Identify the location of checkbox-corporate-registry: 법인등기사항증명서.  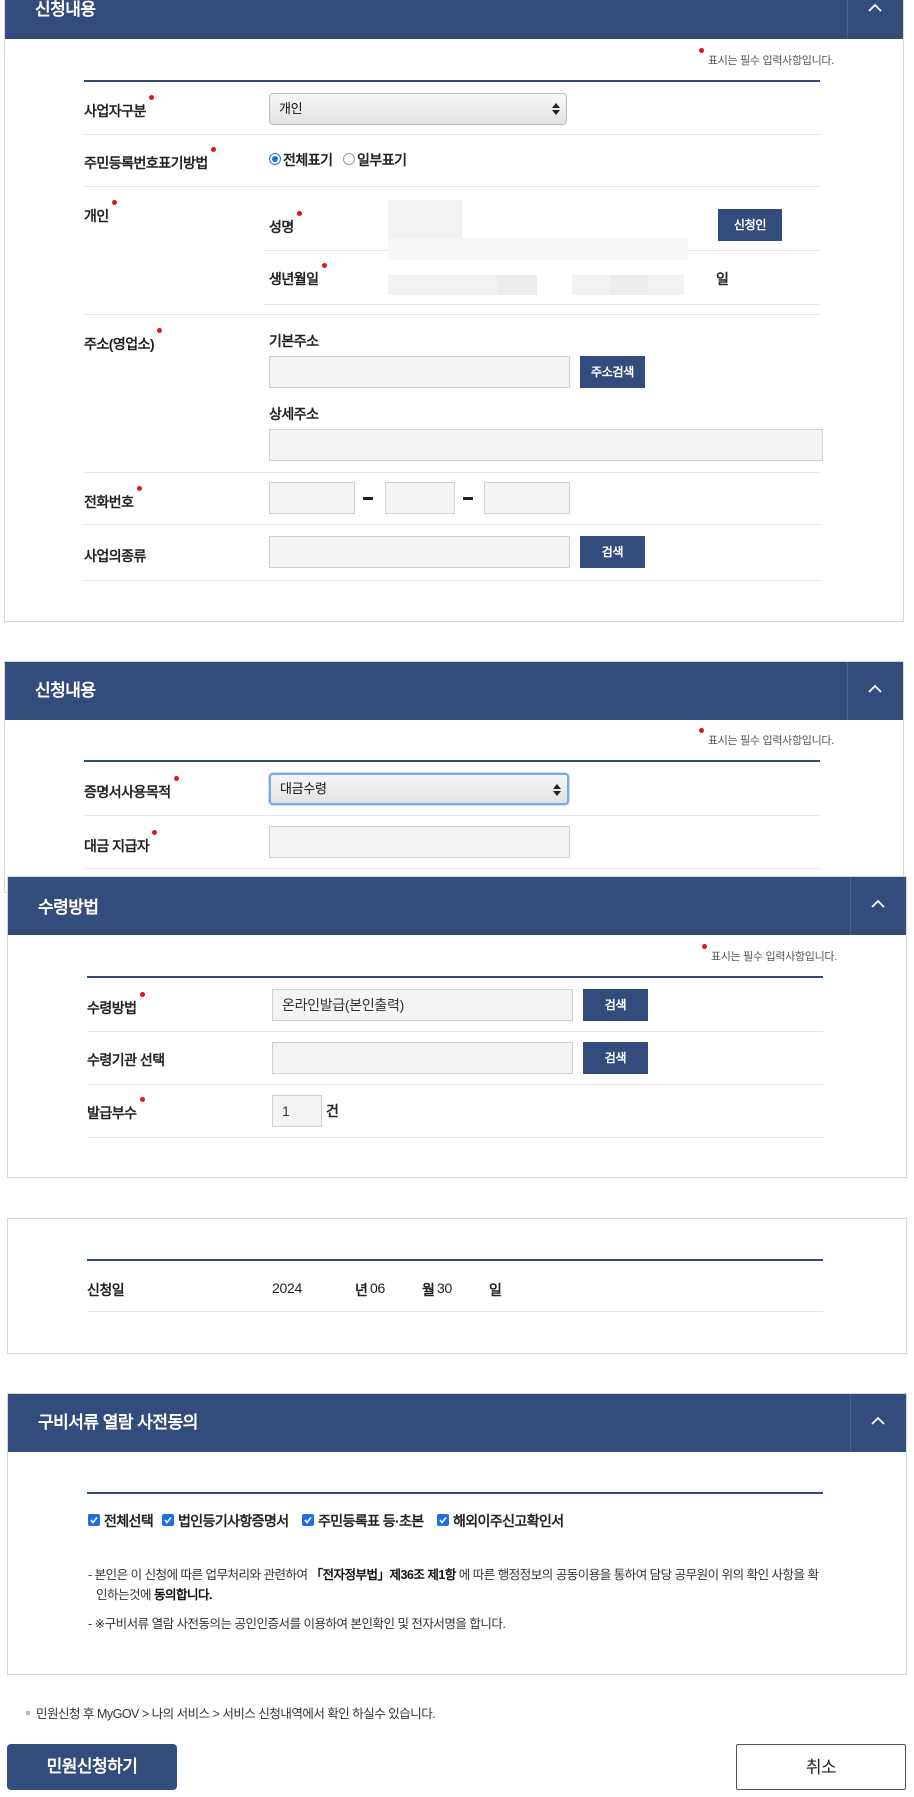
(225, 1521).